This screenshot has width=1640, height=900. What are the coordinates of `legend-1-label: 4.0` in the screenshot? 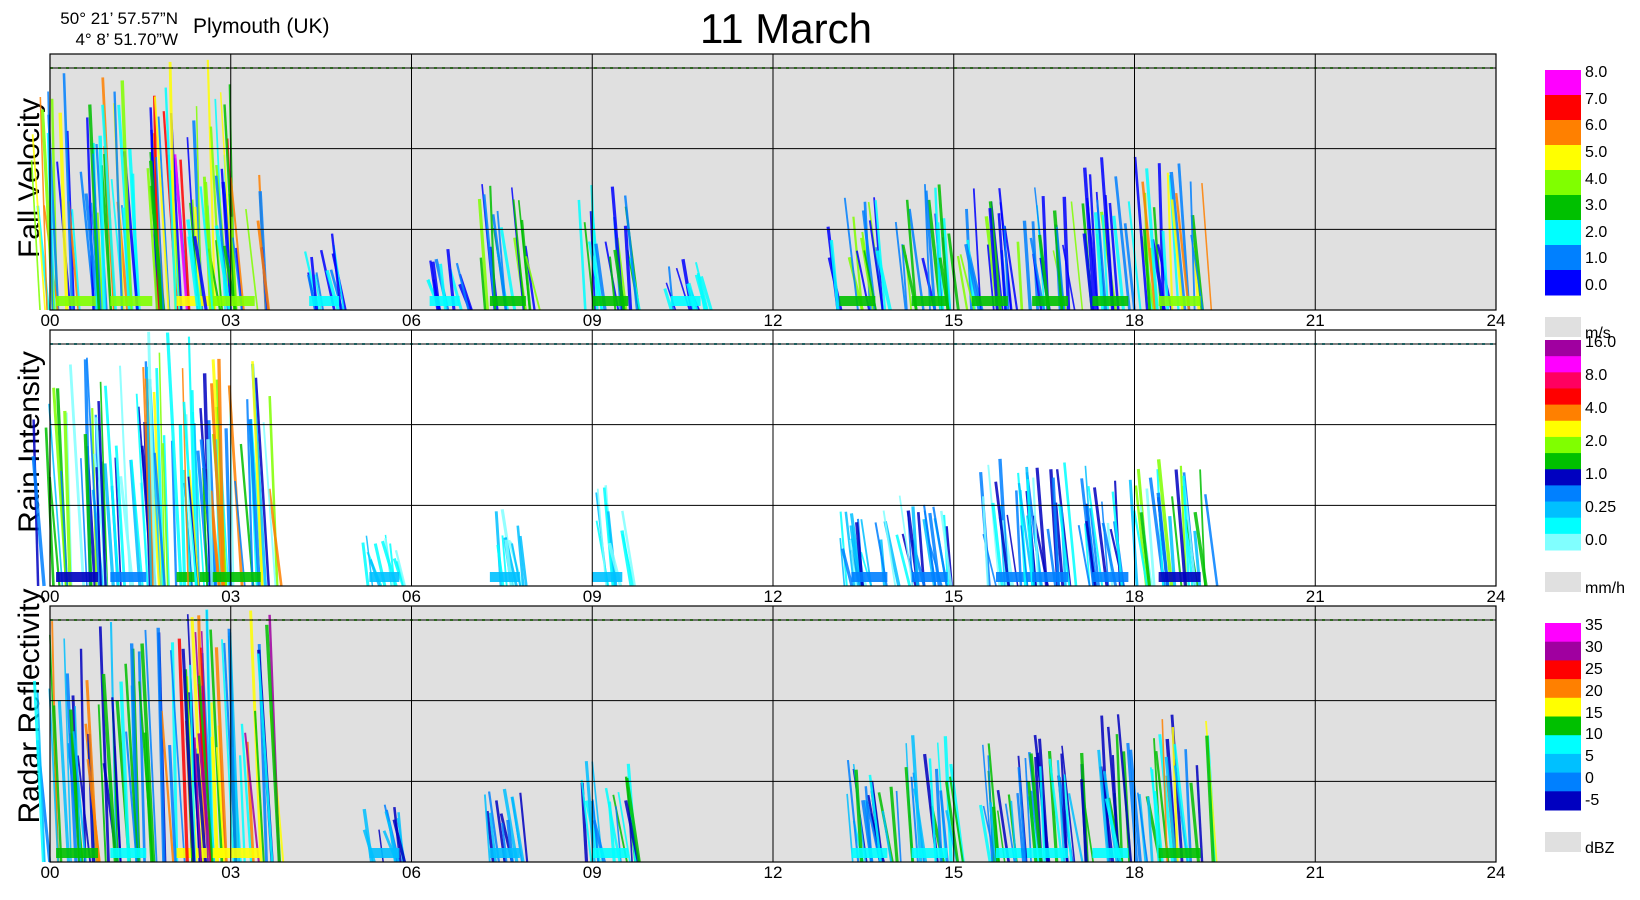 It's located at (1596, 179).